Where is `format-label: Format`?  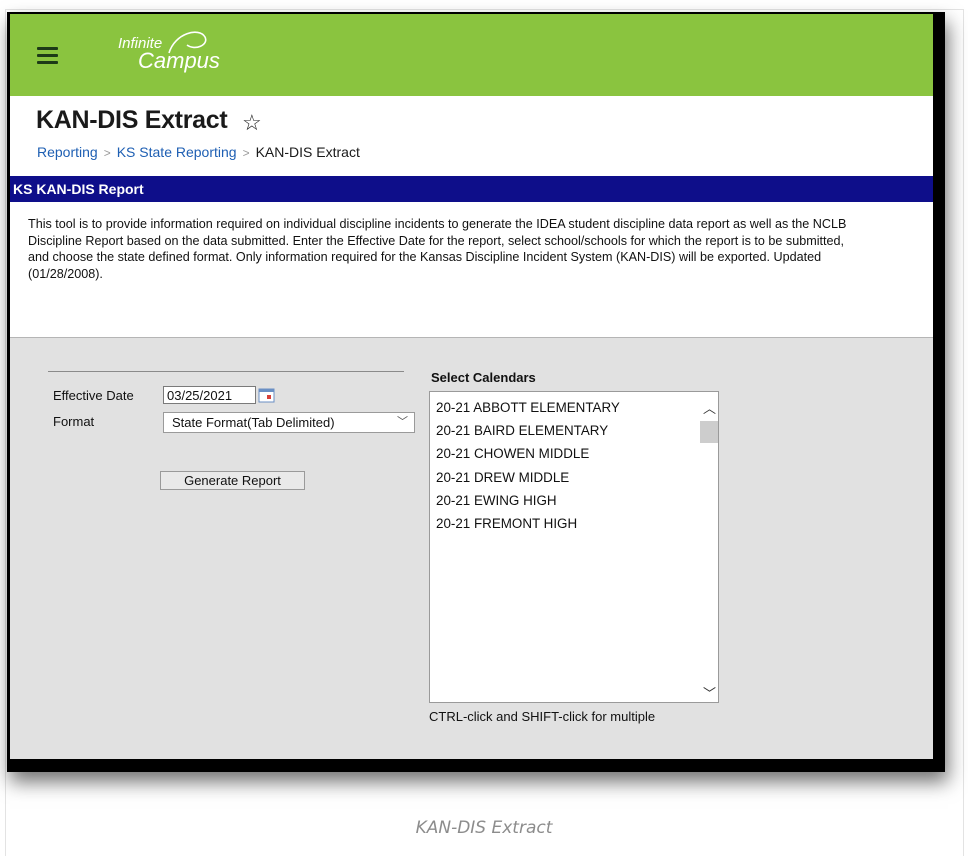
format-label: Format is located at coordinates (74, 421).